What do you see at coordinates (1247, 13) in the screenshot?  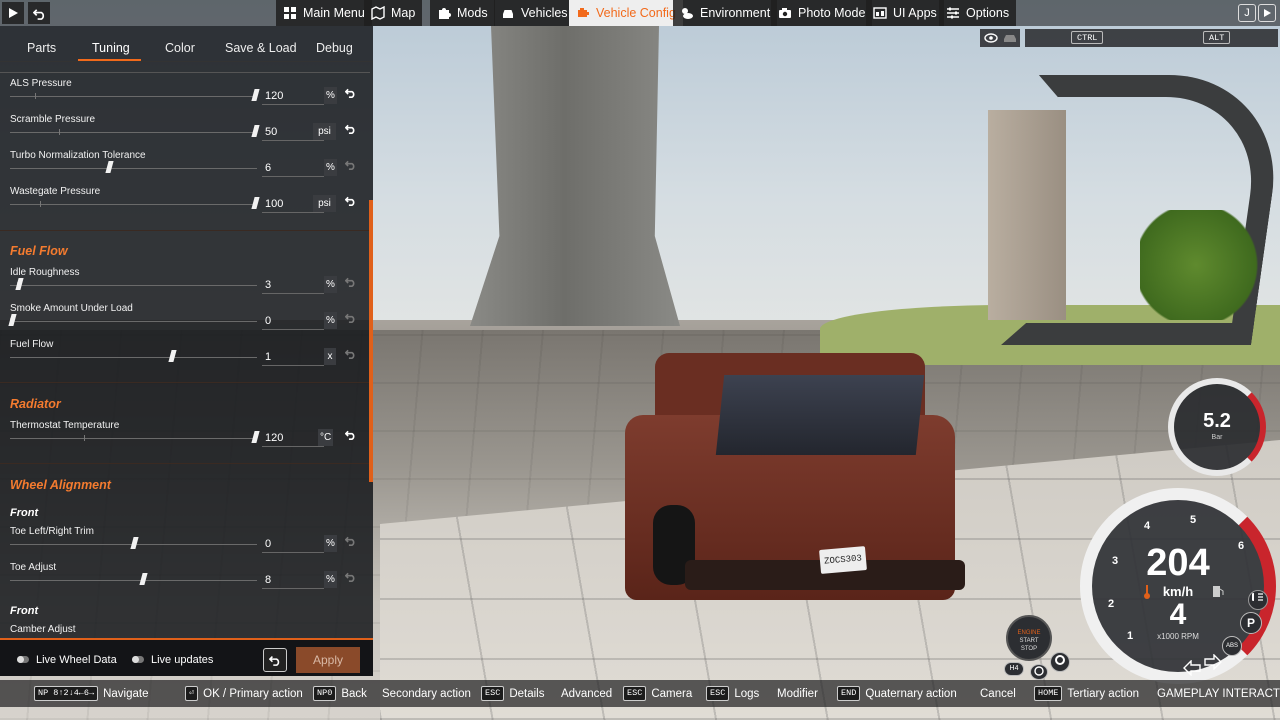 I see `input-hint-button: J` at bounding box center [1247, 13].